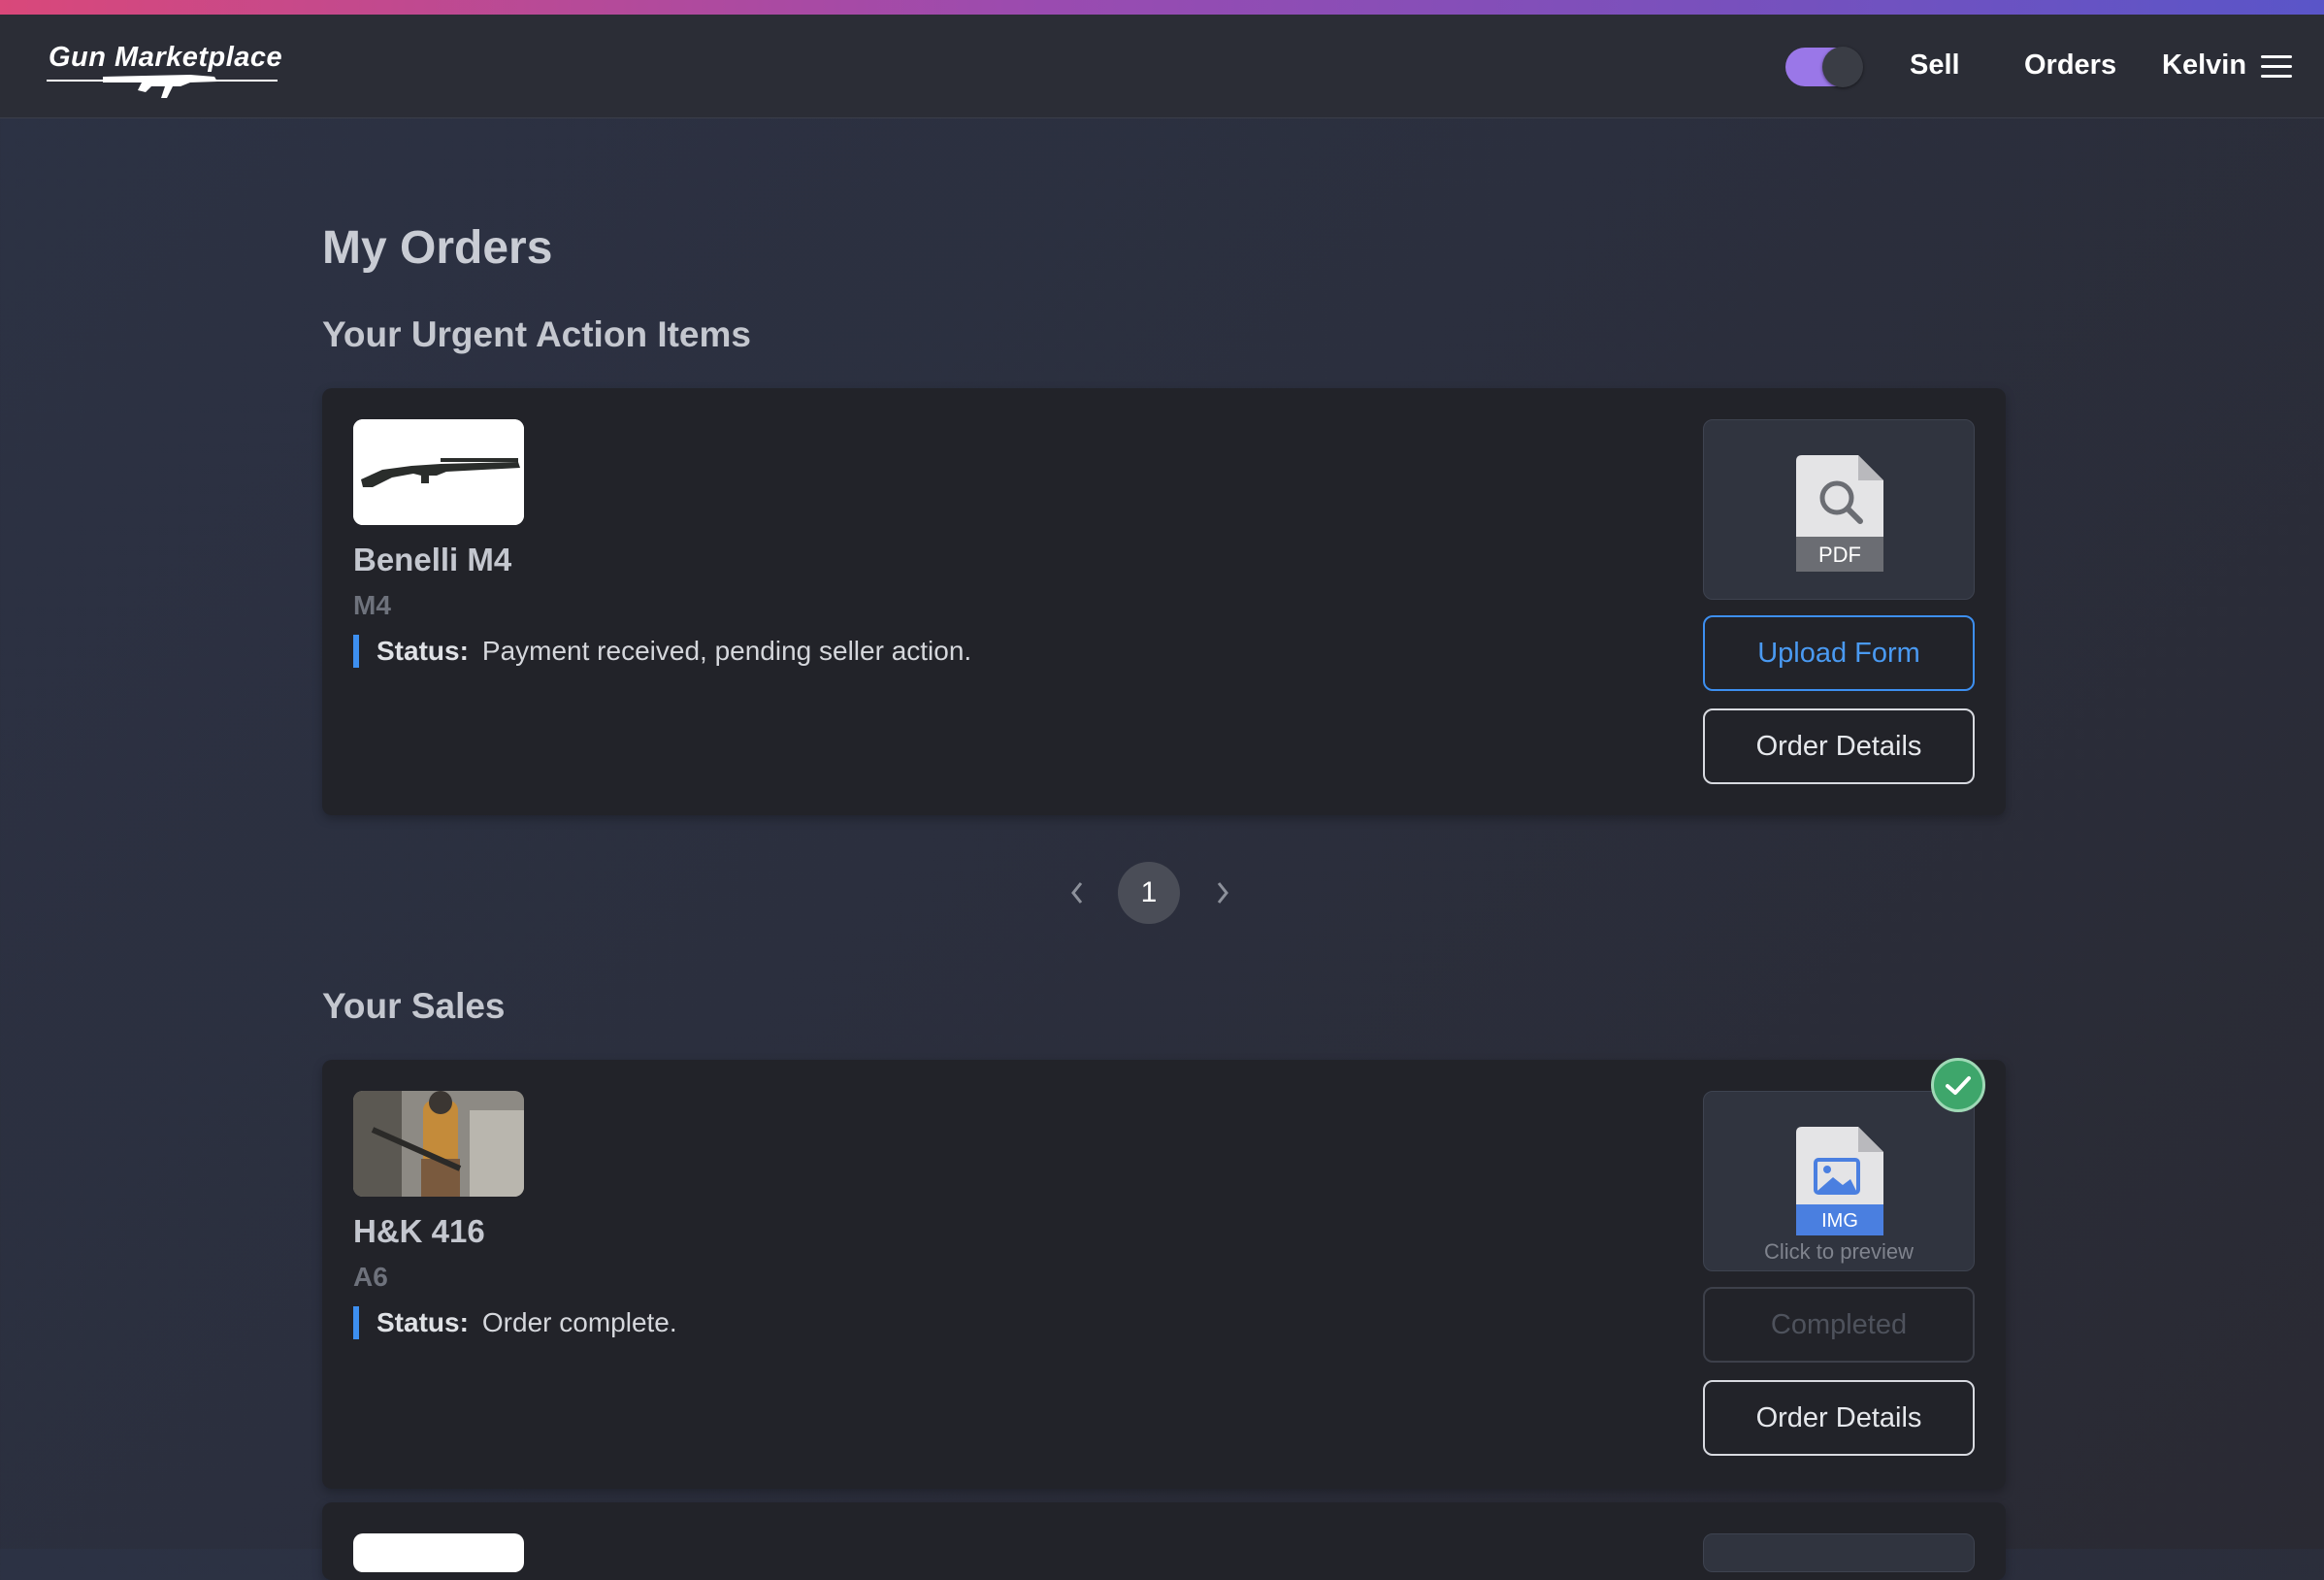 This screenshot has width=2324, height=1580. What do you see at coordinates (727, 651) in the screenshot?
I see `status-text: Payment received, pending seller action.` at bounding box center [727, 651].